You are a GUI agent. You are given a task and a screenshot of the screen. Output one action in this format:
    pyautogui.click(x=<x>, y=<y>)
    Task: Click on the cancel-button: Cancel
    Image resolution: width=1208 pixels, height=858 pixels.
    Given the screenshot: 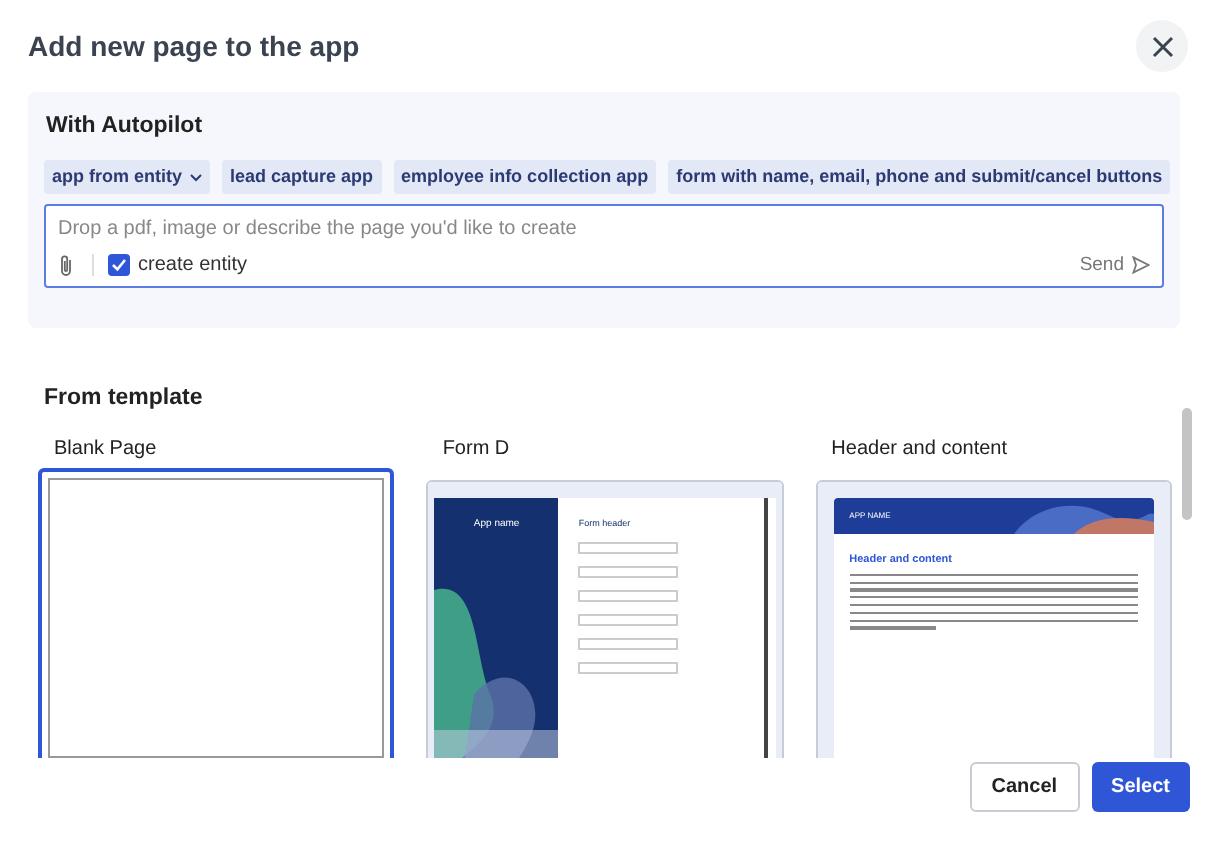 What is the action you would take?
    pyautogui.click(x=1024, y=787)
    